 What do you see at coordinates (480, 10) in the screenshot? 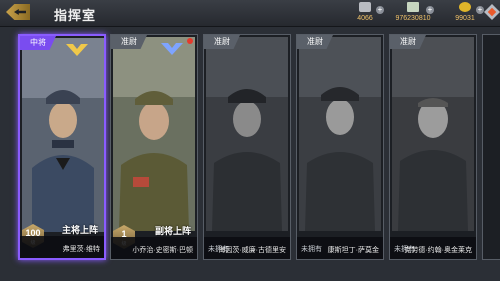
I see `add-gold-button: +` at bounding box center [480, 10].